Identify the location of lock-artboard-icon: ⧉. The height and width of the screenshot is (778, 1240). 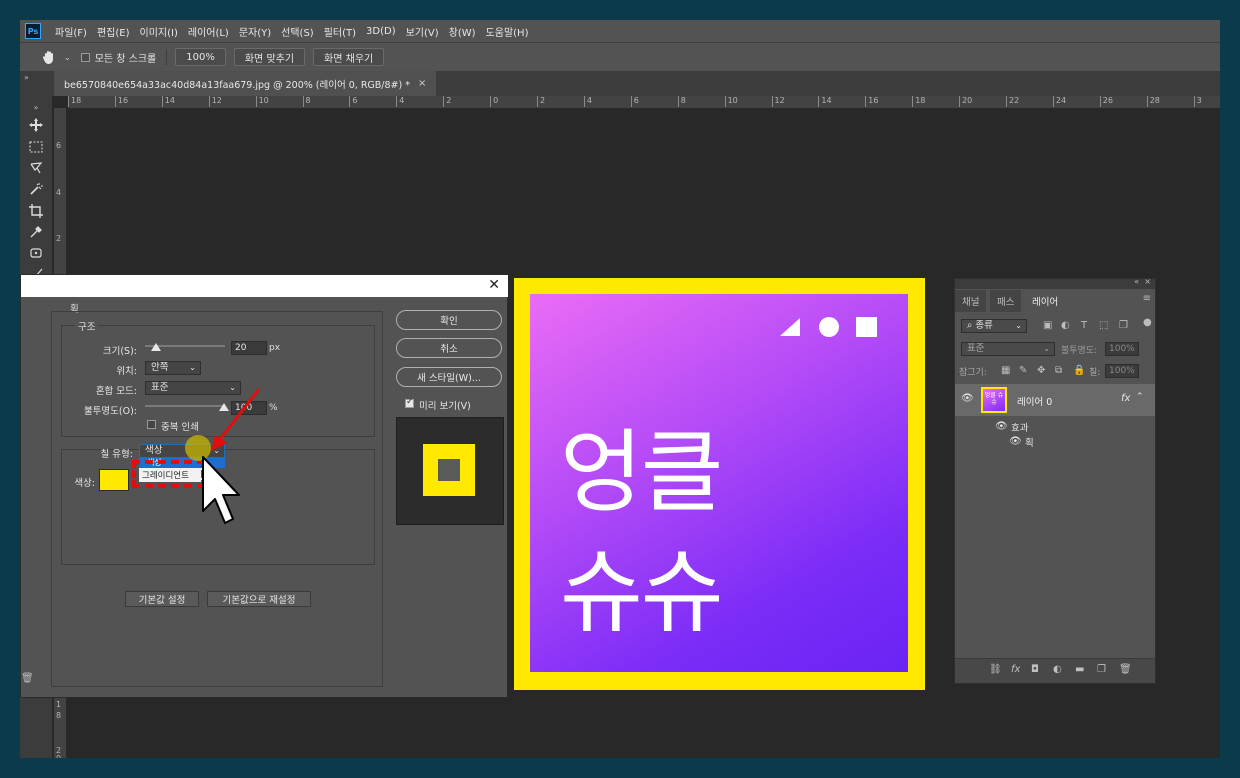
(1058, 370).